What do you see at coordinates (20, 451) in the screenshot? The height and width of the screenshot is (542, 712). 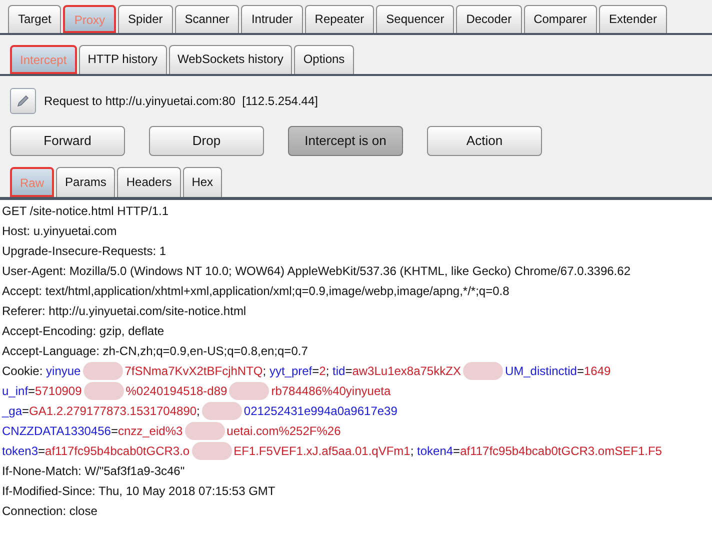 I see `cookie-name: token3` at bounding box center [20, 451].